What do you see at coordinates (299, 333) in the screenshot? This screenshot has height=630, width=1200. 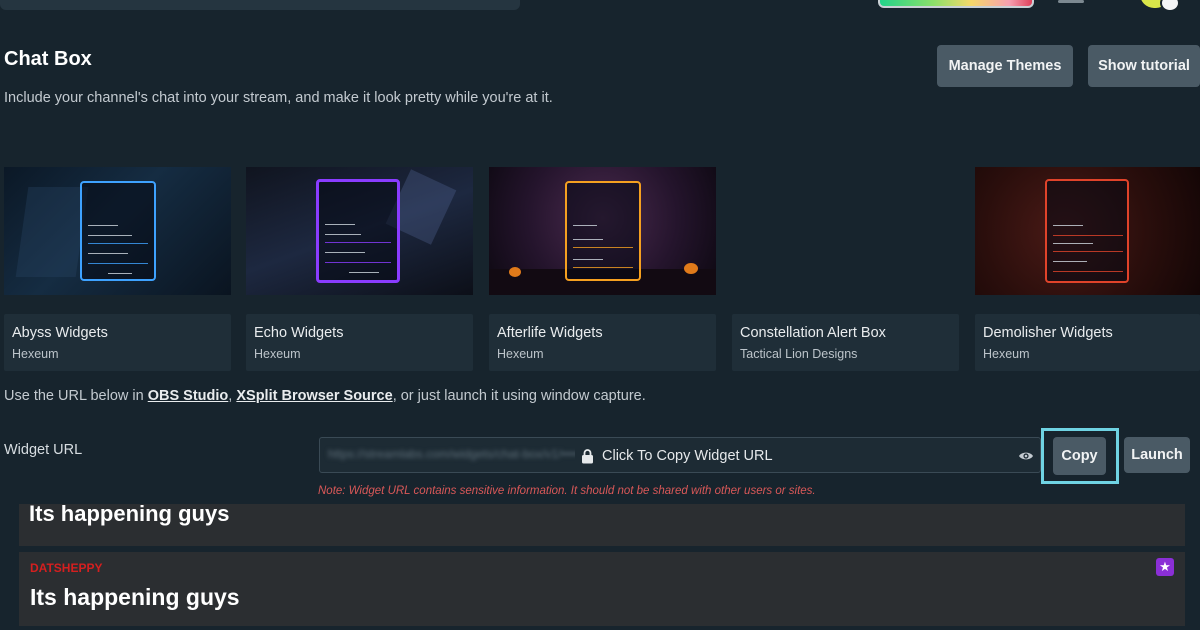 I see `theme-name: Echo Widgets` at bounding box center [299, 333].